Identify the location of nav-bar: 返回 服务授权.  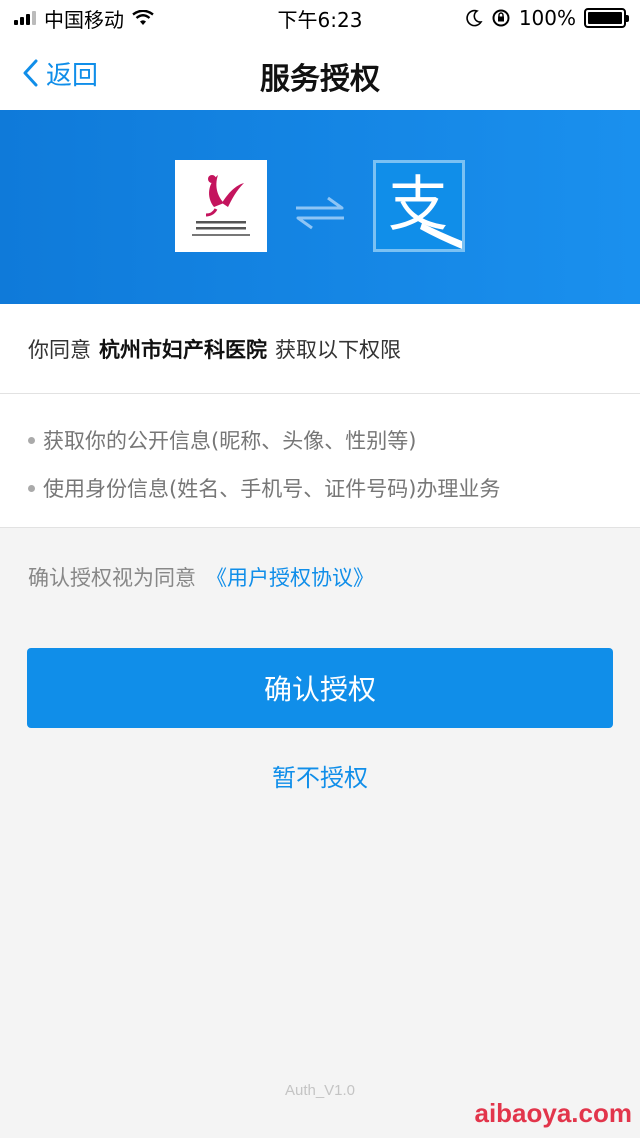
(320, 73).